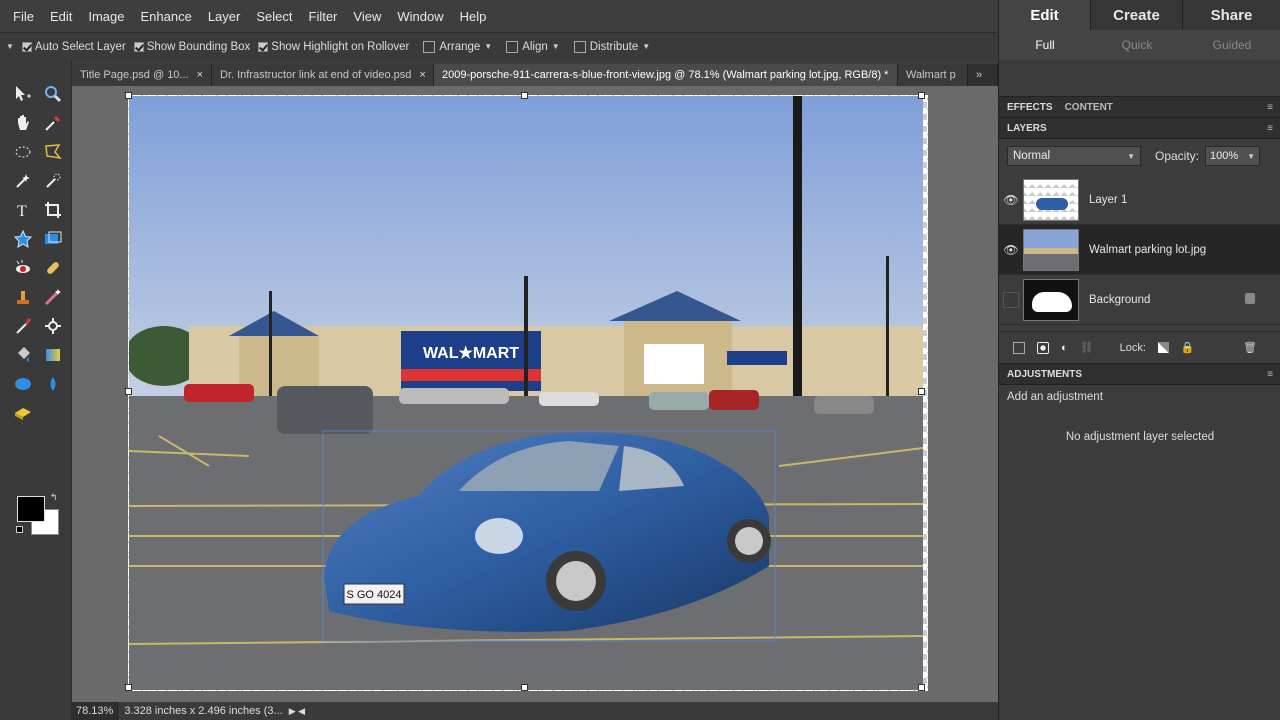  What do you see at coordinates (53, 296) in the screenshot?
I see `smart-brush-tool-icon` at bounding box center [53, 296].